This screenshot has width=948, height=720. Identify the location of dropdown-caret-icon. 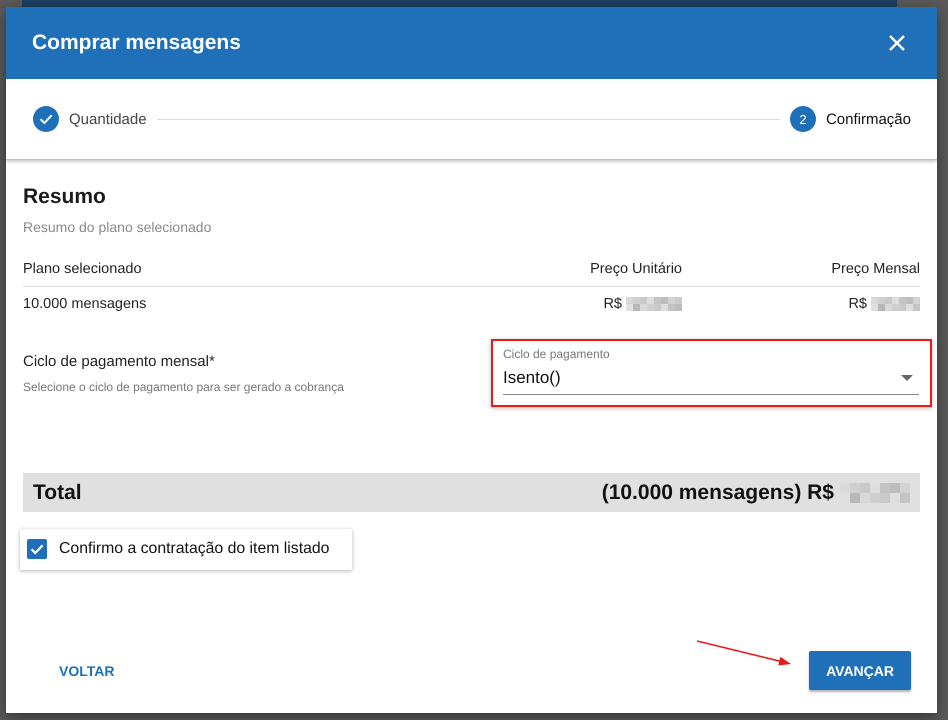
(907, 378).